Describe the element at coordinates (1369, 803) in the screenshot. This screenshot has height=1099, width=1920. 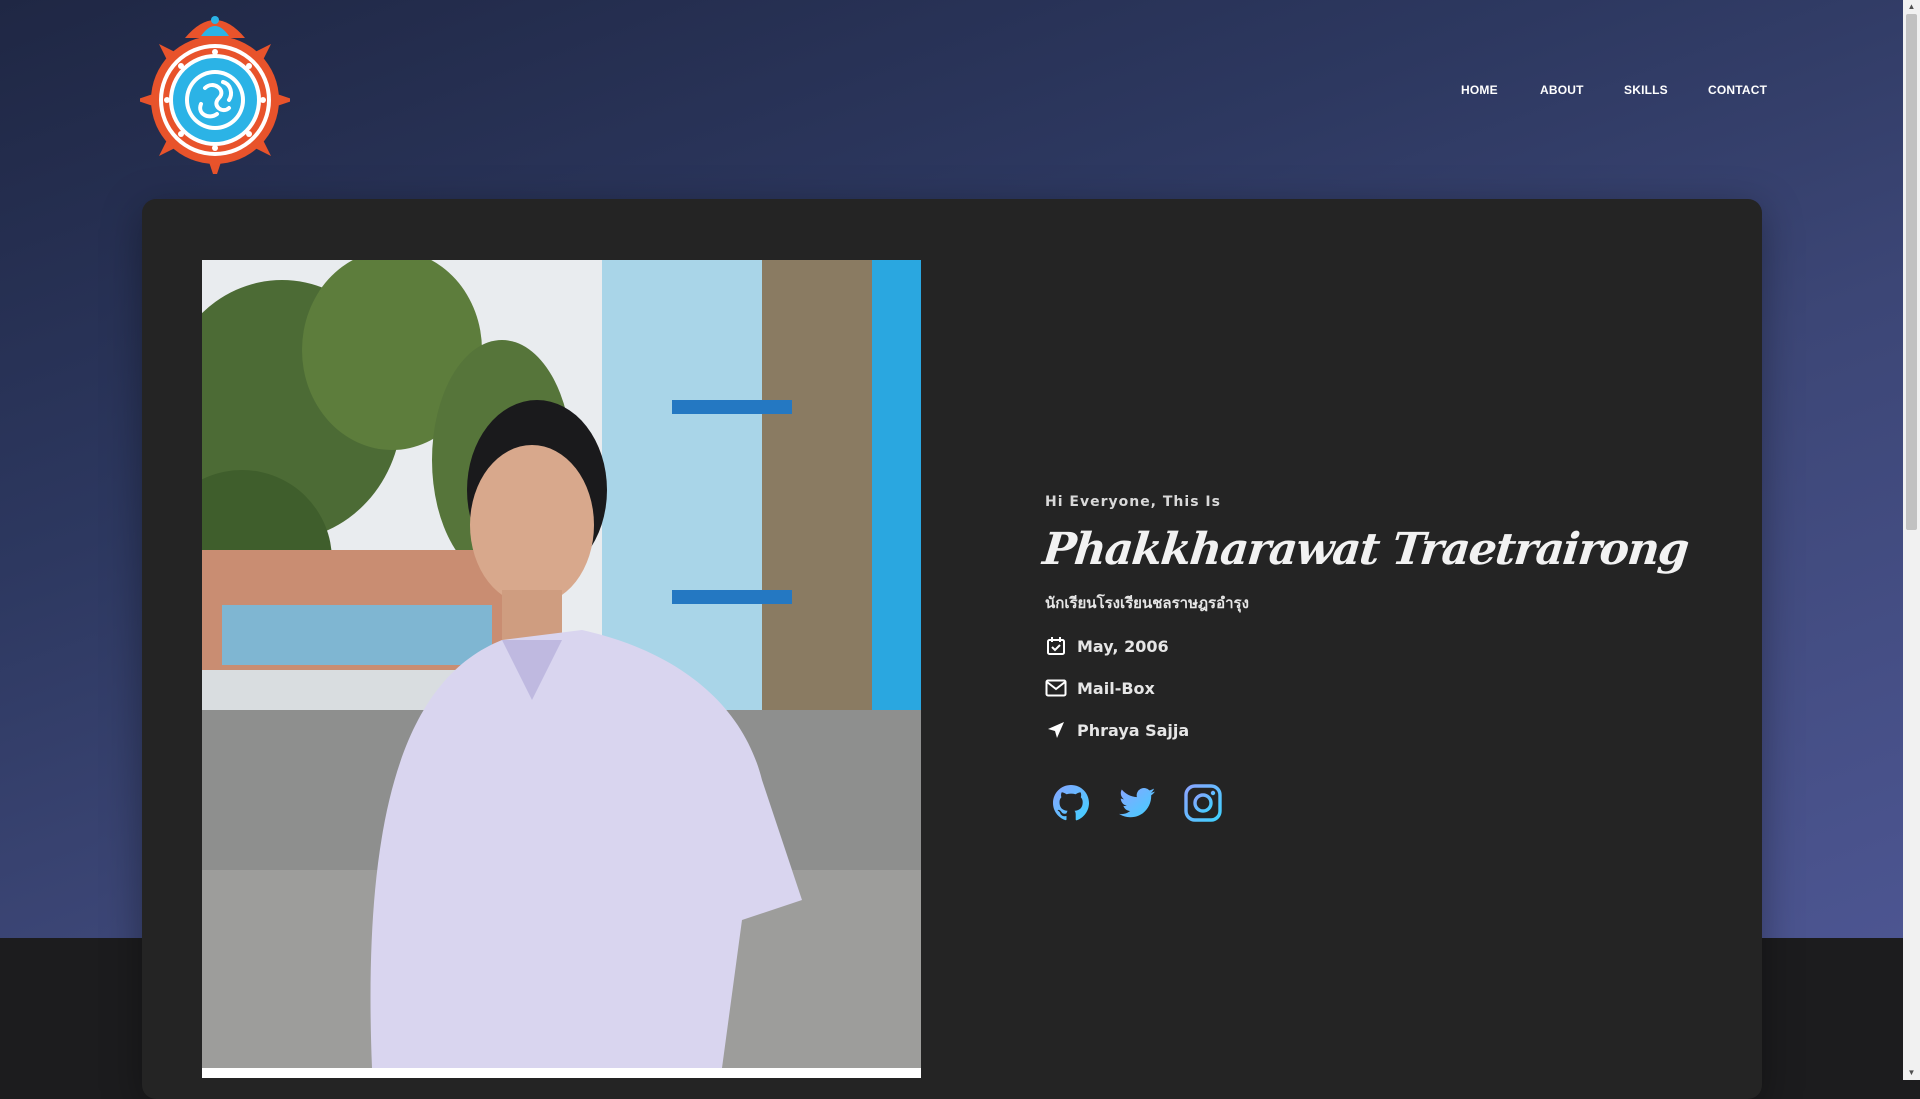
I see `social-links` at that location.